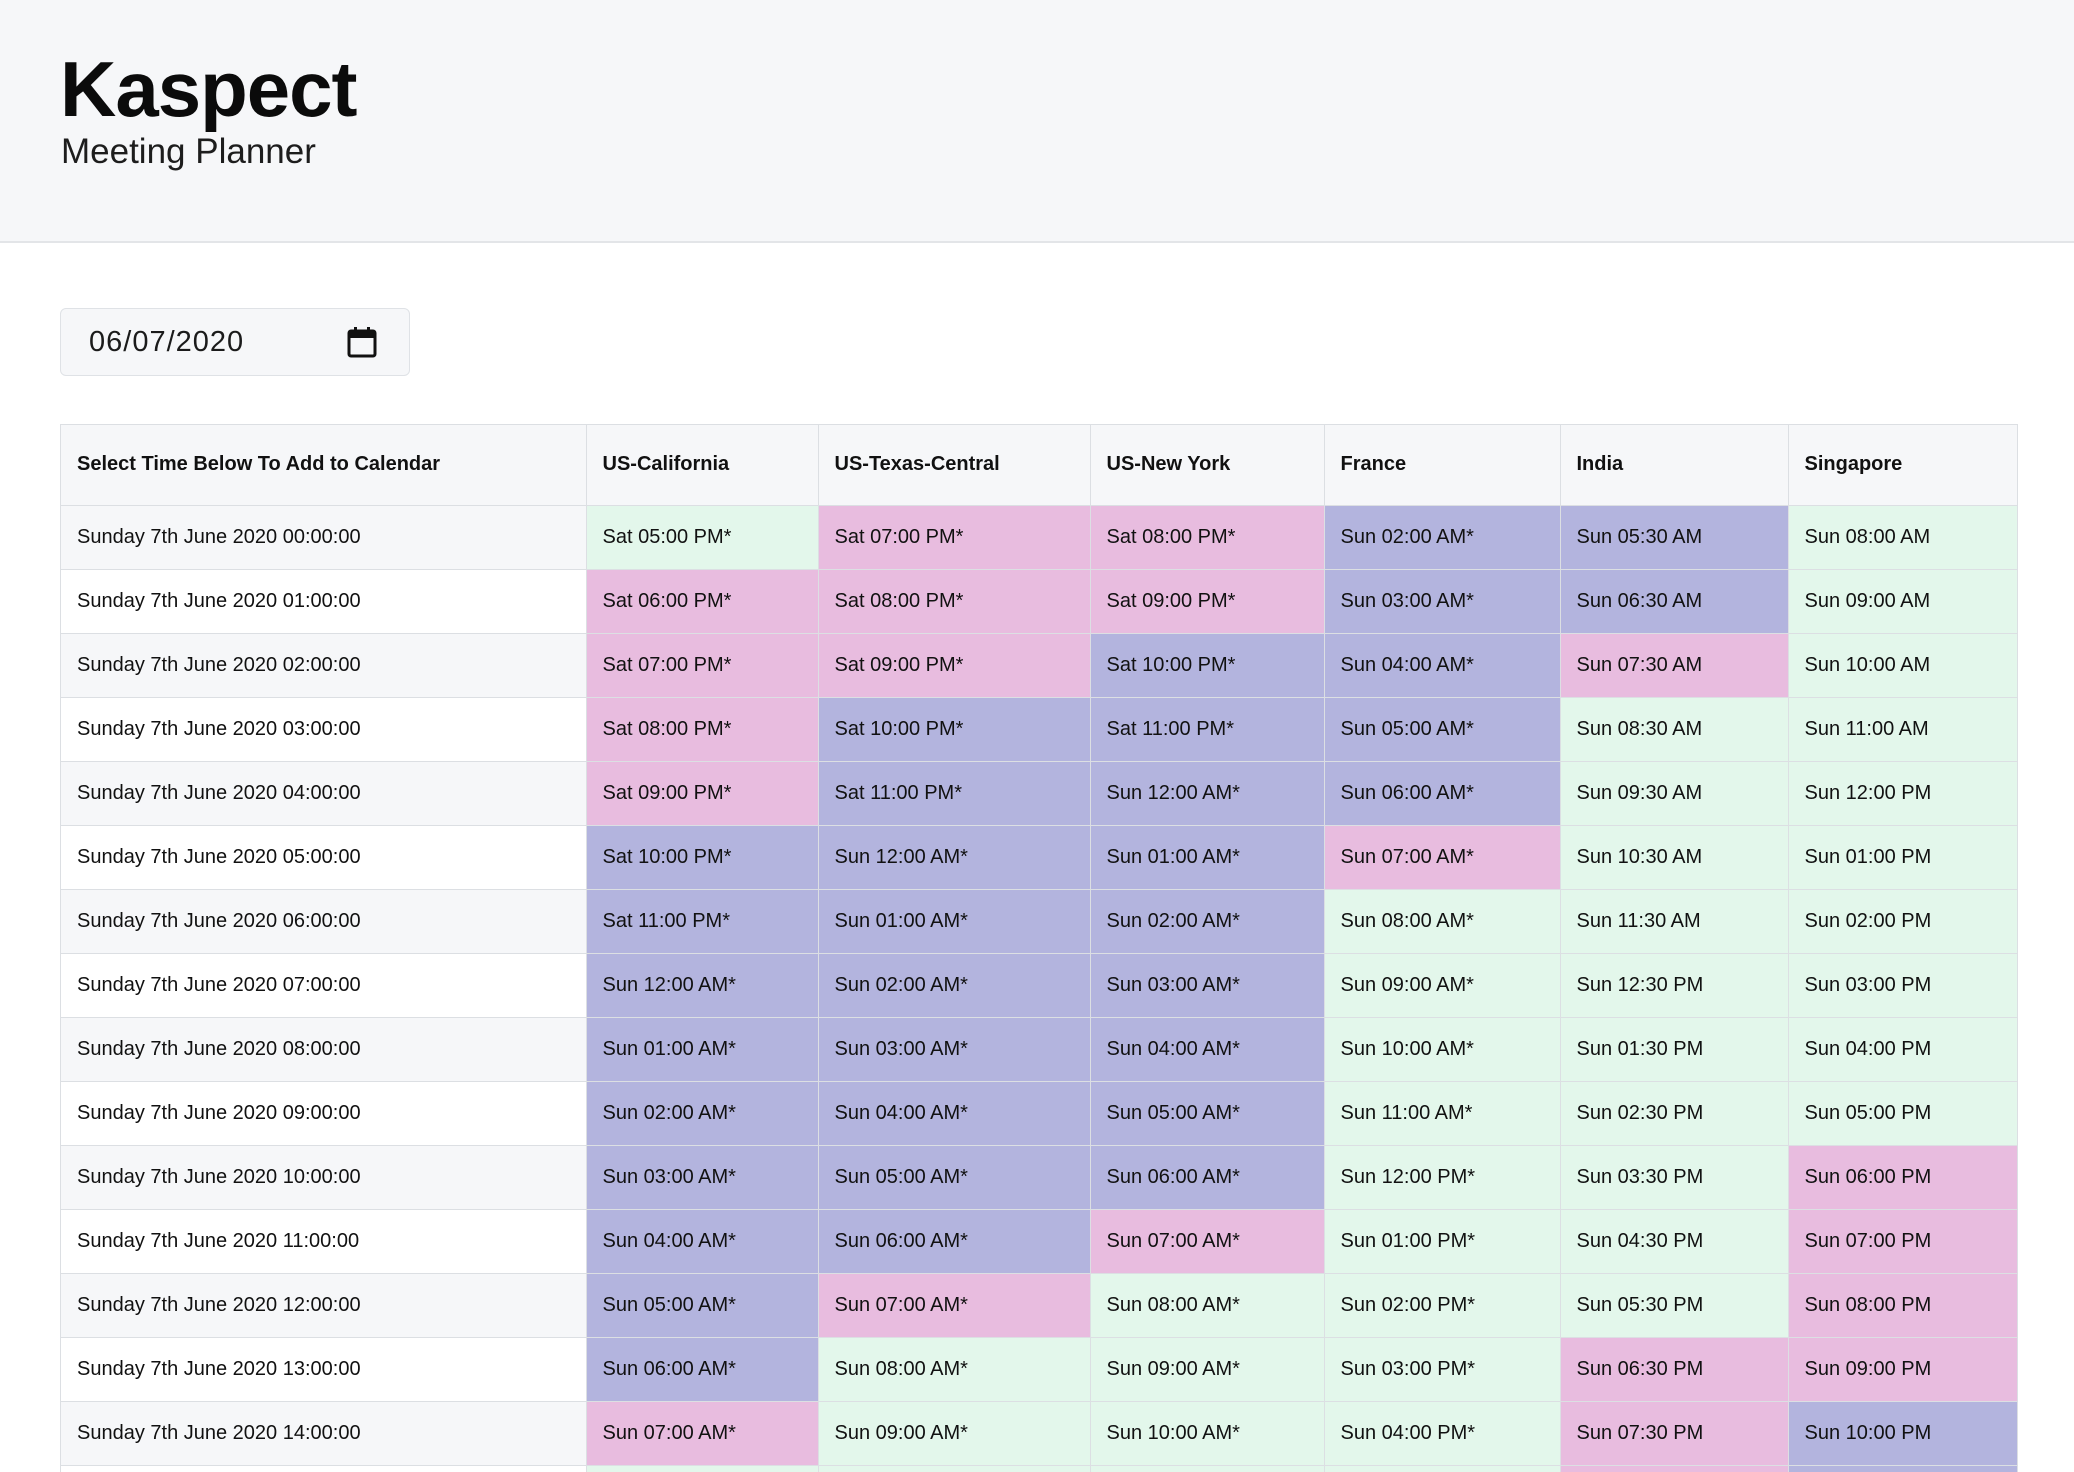 Image resolution: width=2074 pixels, height=1472 pixels. What do you see at coordinates (324, 1241) in the screenshot?
I see `time-slot-cell: Sunday 7th June 2020 11:00:00` at bounding box center [324, 1241].